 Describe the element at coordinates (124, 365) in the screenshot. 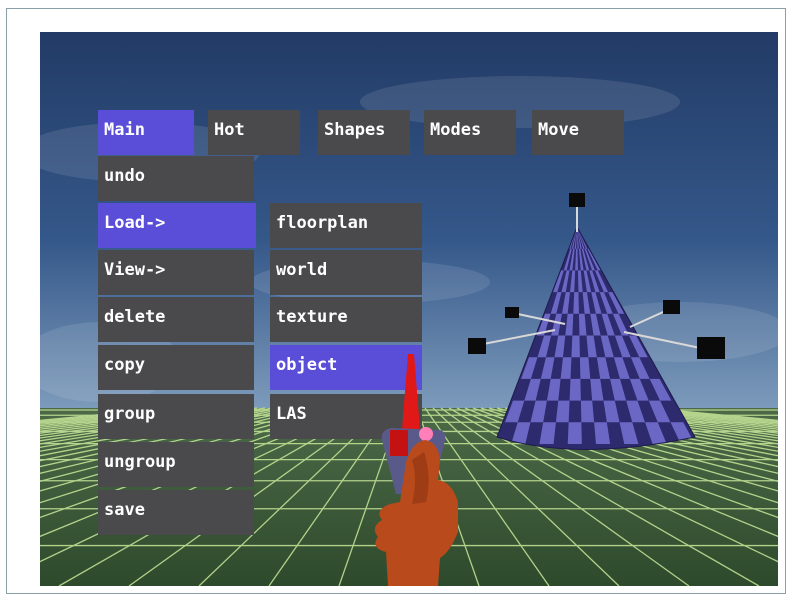

I see `main-menu-copy-label: copy` at that location.